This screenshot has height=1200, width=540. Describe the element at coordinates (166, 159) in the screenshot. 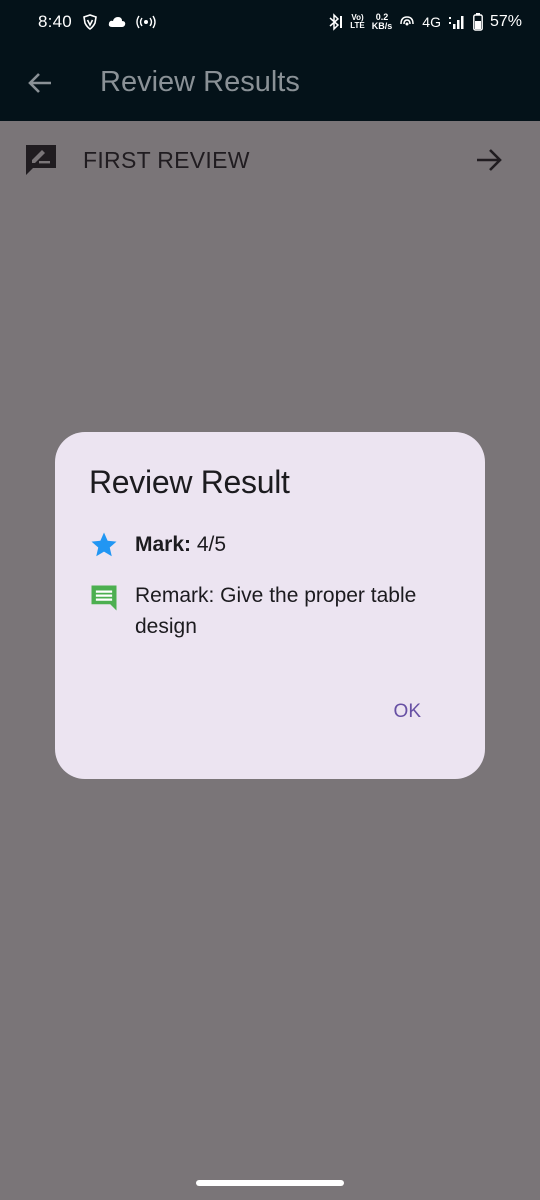

I see `list-item-label: FIRST REVIEW` at that location.